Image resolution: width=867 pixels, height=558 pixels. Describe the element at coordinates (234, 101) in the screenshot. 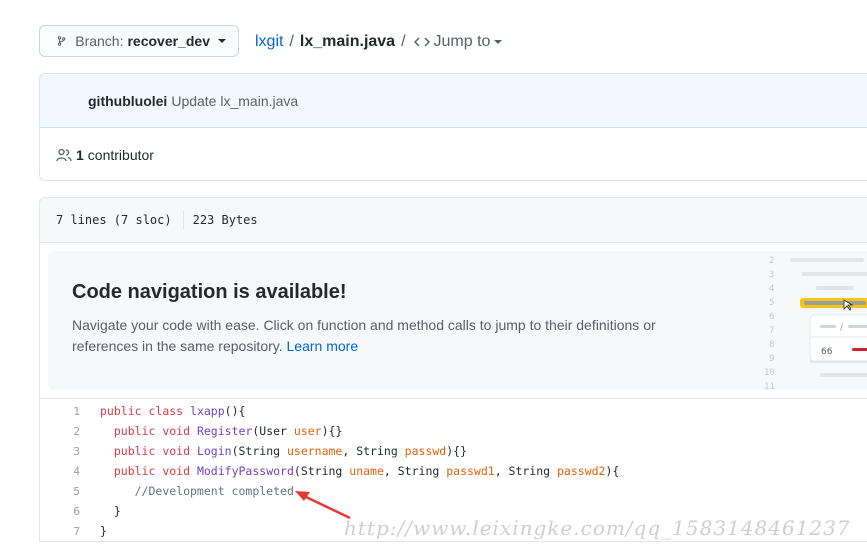

I see `commit-message: Update lx_main.java` at that location.